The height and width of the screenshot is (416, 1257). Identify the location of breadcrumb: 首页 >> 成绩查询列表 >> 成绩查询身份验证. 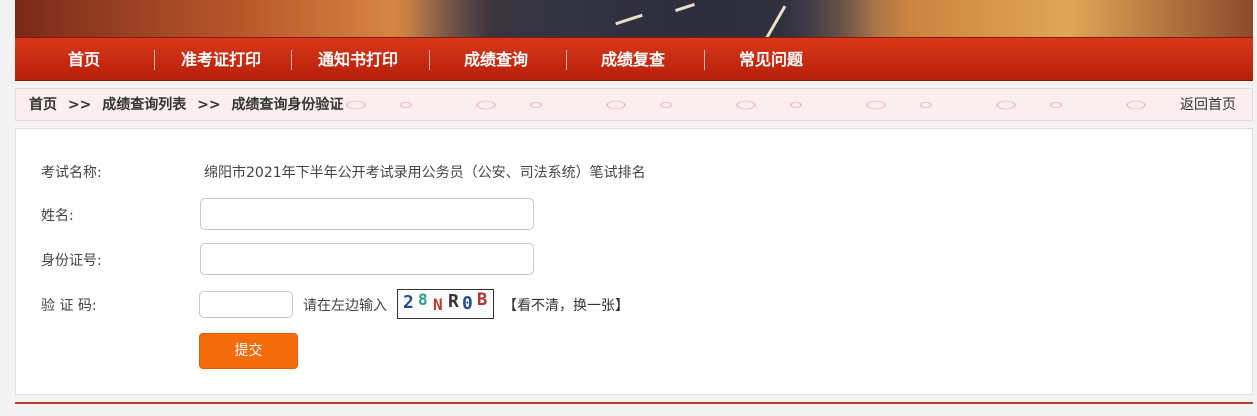
(186, 105).